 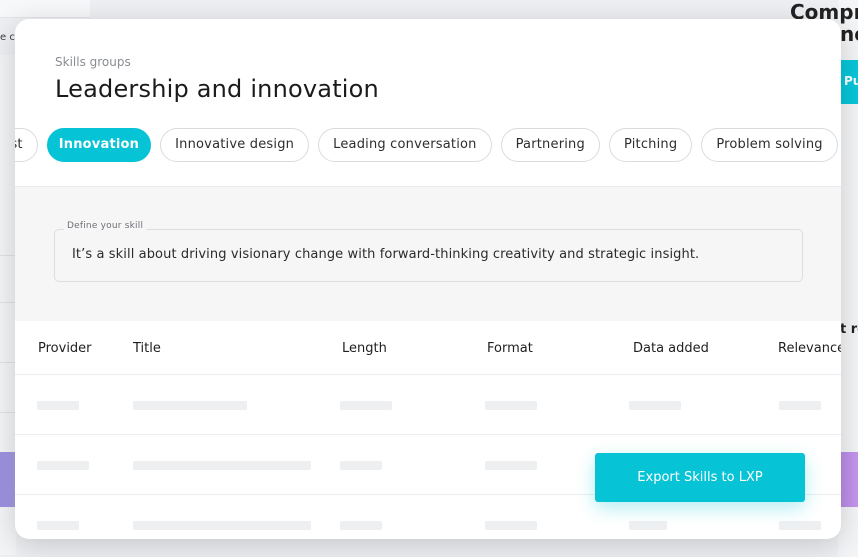 I want to click on background-purple-banner-left, so click(x=8, y=479).